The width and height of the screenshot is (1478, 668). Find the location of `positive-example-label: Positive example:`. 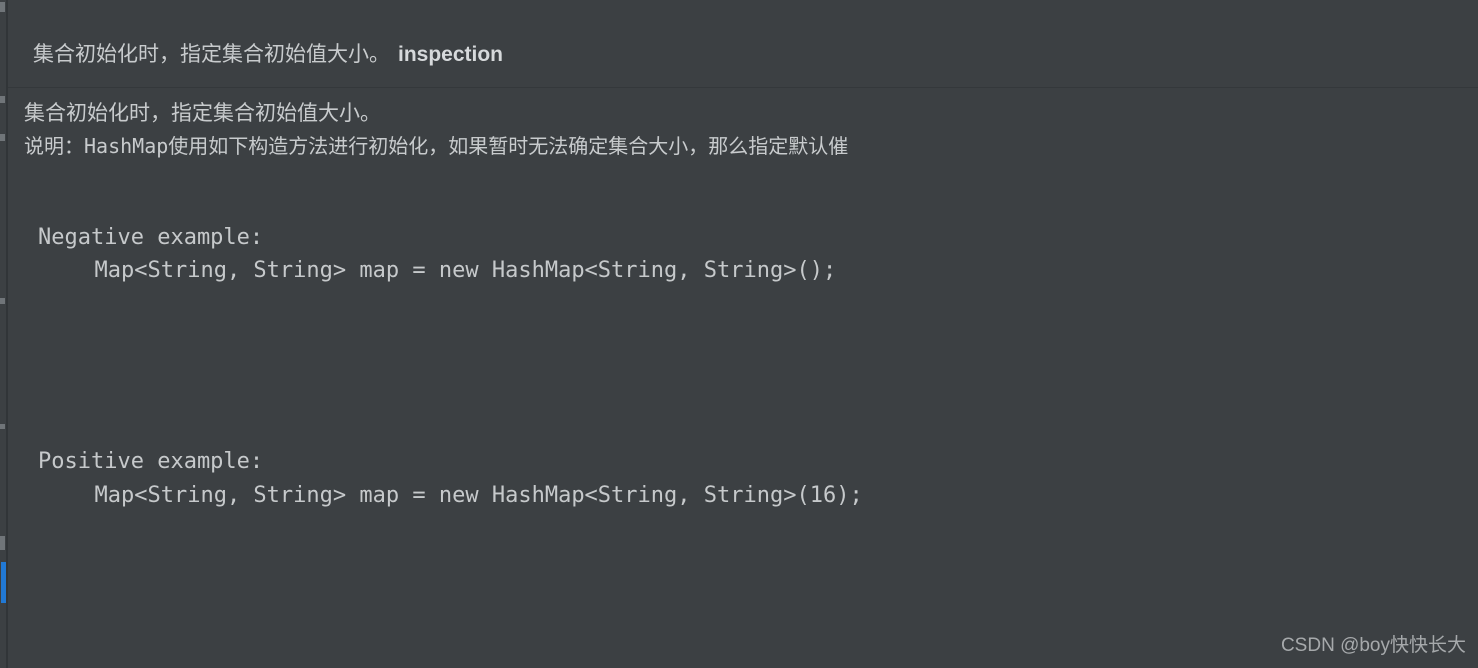

positive-example-label: Positive example: is located at coordinates (151, 461).